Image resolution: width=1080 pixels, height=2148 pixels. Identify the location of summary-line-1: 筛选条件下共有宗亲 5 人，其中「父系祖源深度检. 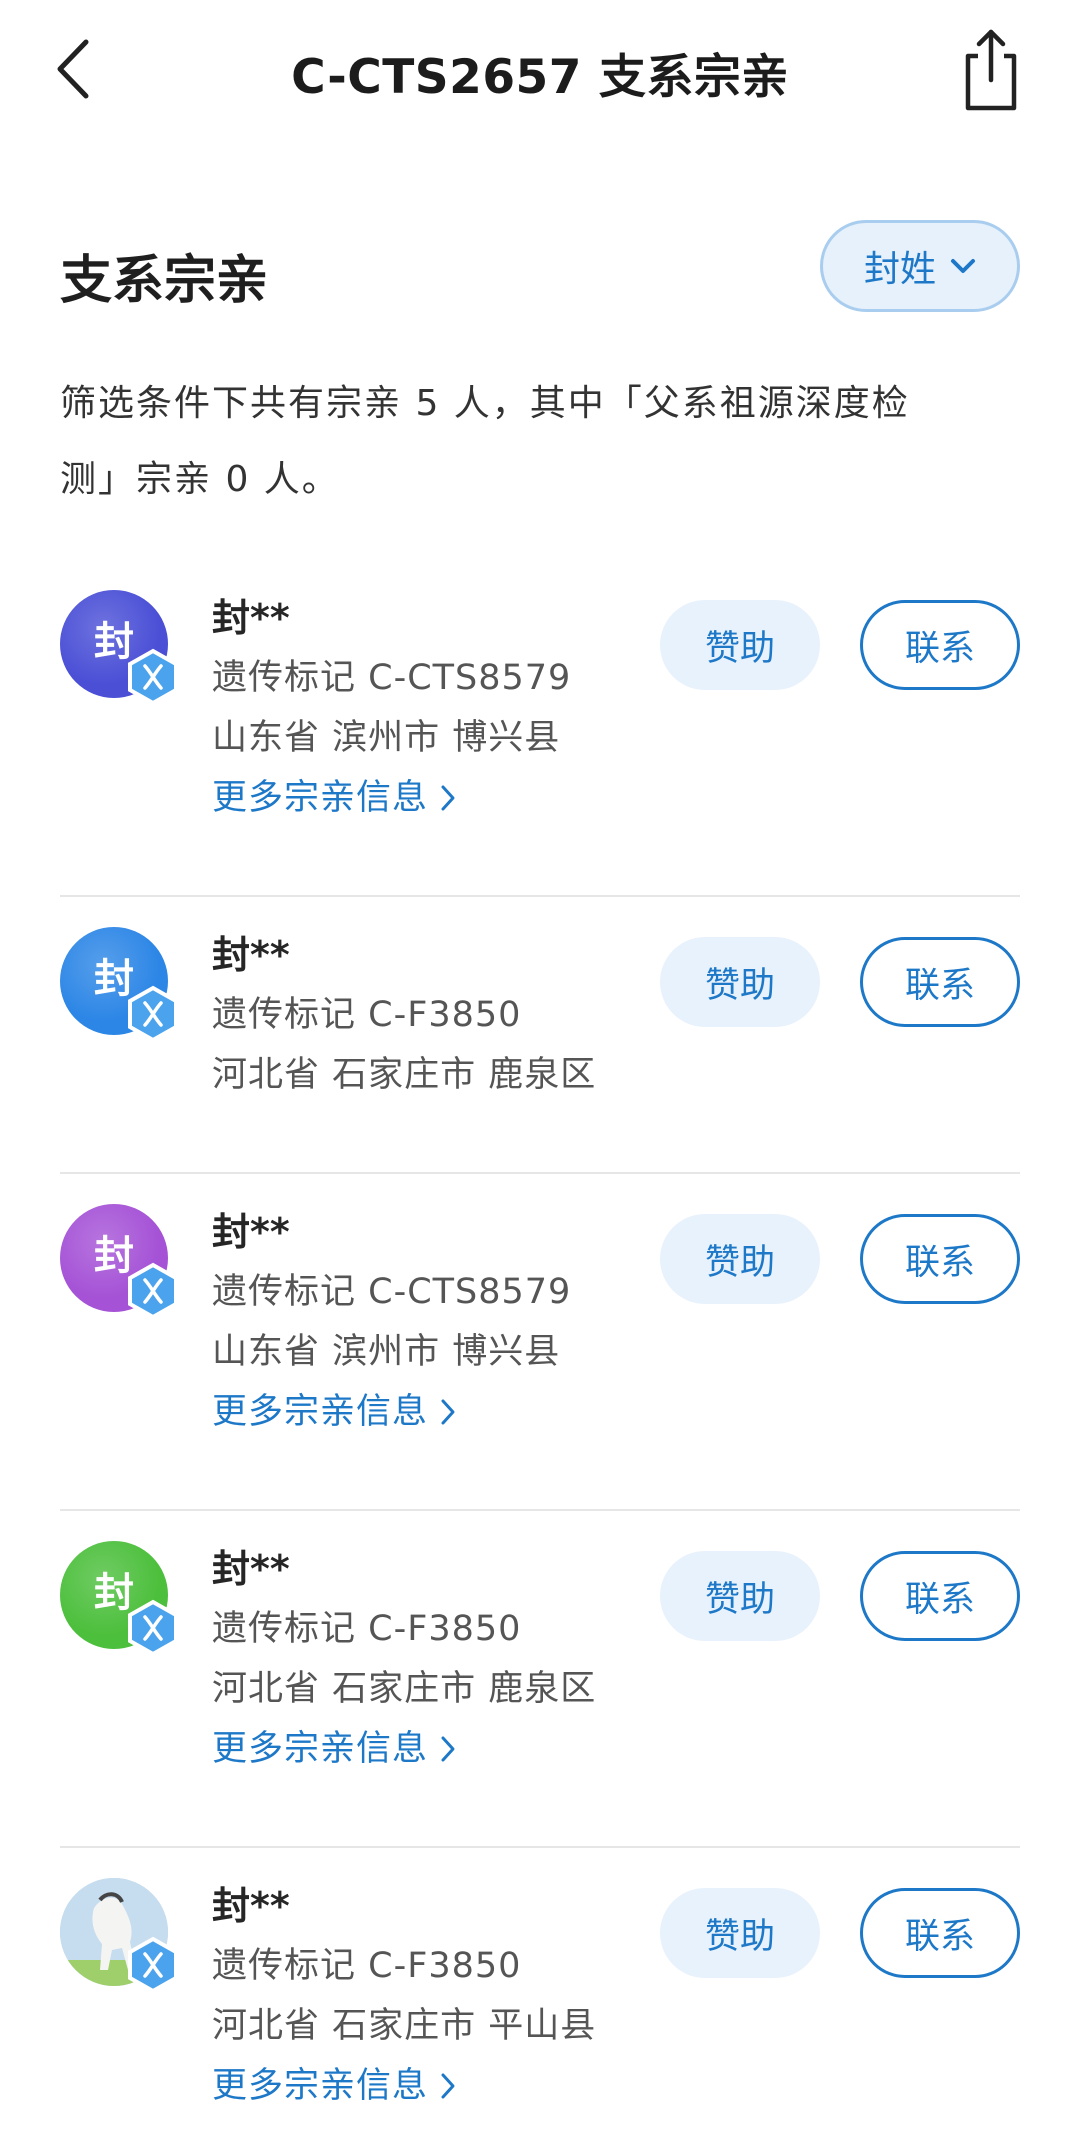
(485, 403).